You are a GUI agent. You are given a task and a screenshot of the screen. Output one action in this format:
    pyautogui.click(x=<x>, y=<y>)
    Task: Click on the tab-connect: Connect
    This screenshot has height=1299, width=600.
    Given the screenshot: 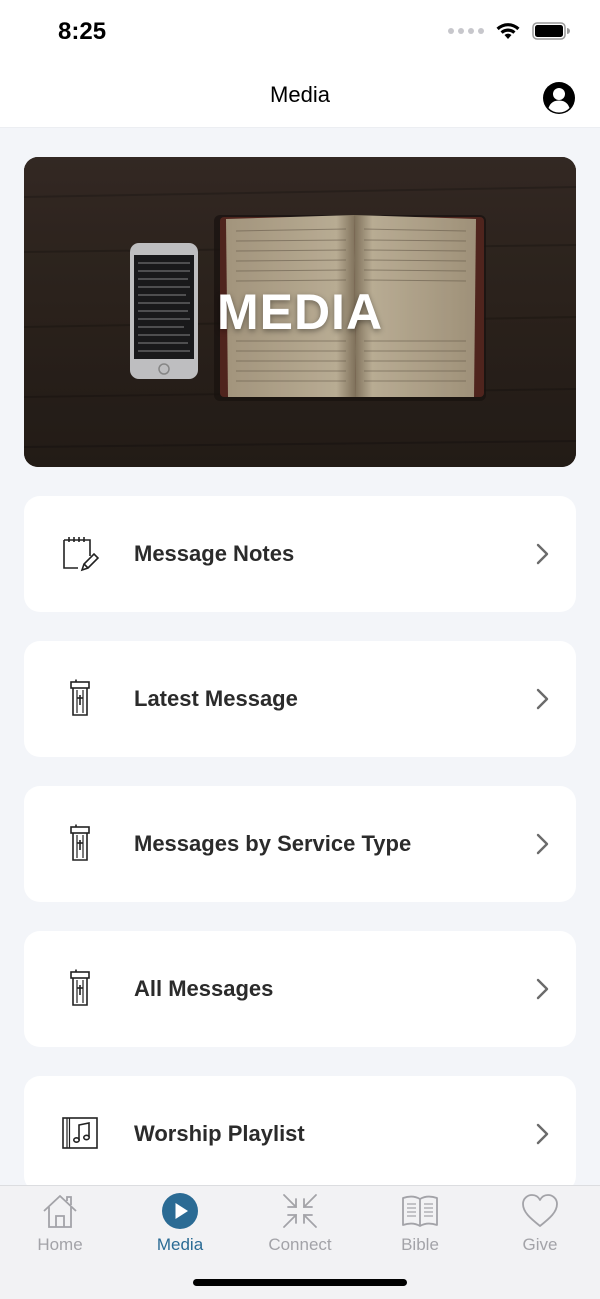 What is the action you would take?
    pyautogui.click(x=300, y=1226)
    